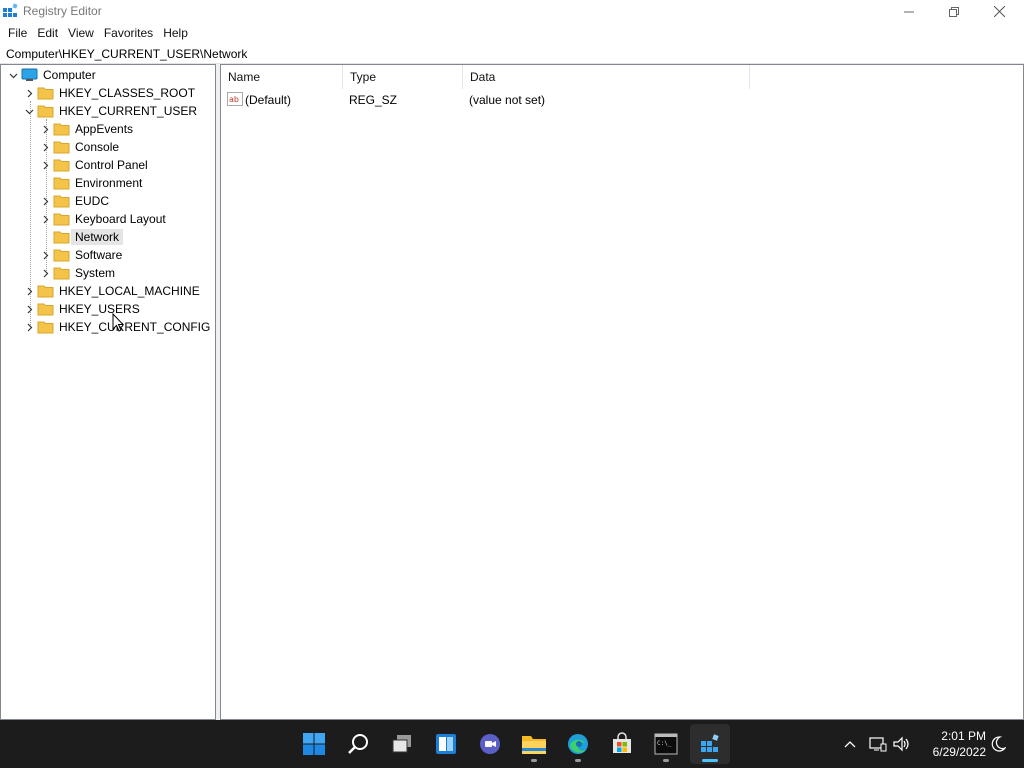  What do you see at coordinates (108, 111) in the screenshot?
I see `tree-node-hkey-current-user: HKEY_CURRENT_USER` at bounding box center [108, 111].